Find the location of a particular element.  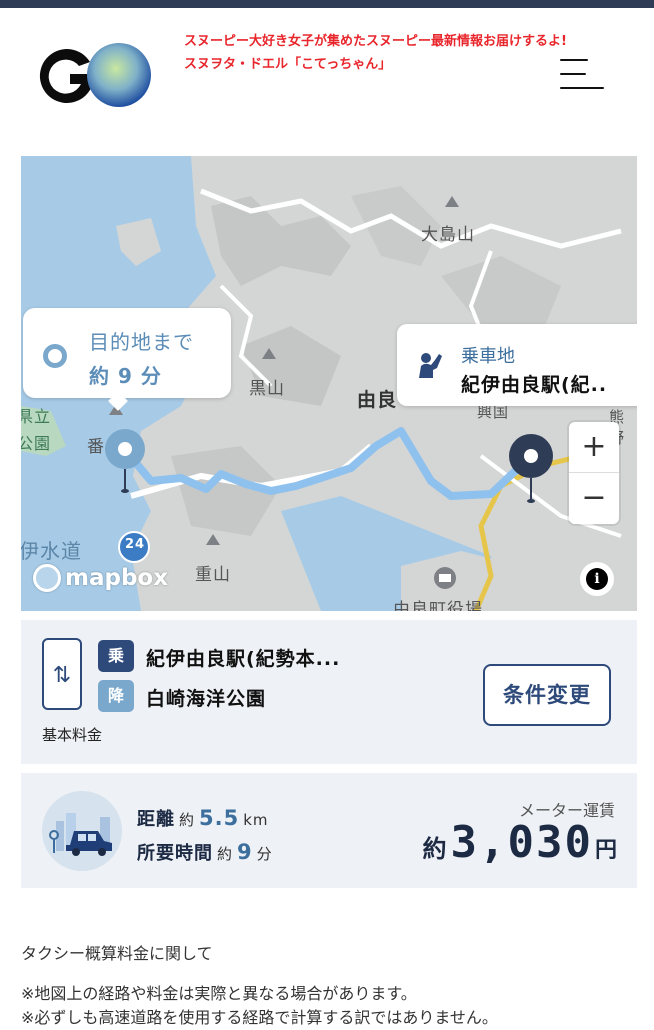

map-label-yakuba: 由良町役場 is located at coordinates (438, 605).